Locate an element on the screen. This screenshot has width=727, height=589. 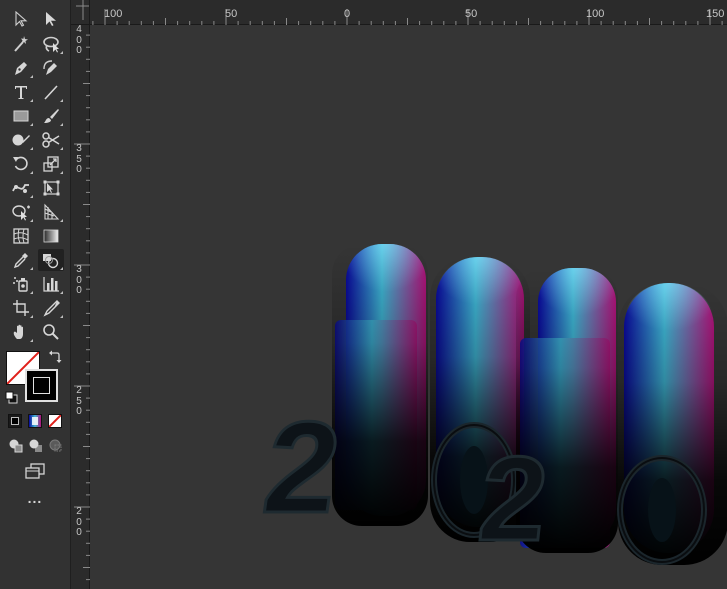
change-screen-mode-button is located at coordinates (35, 471).